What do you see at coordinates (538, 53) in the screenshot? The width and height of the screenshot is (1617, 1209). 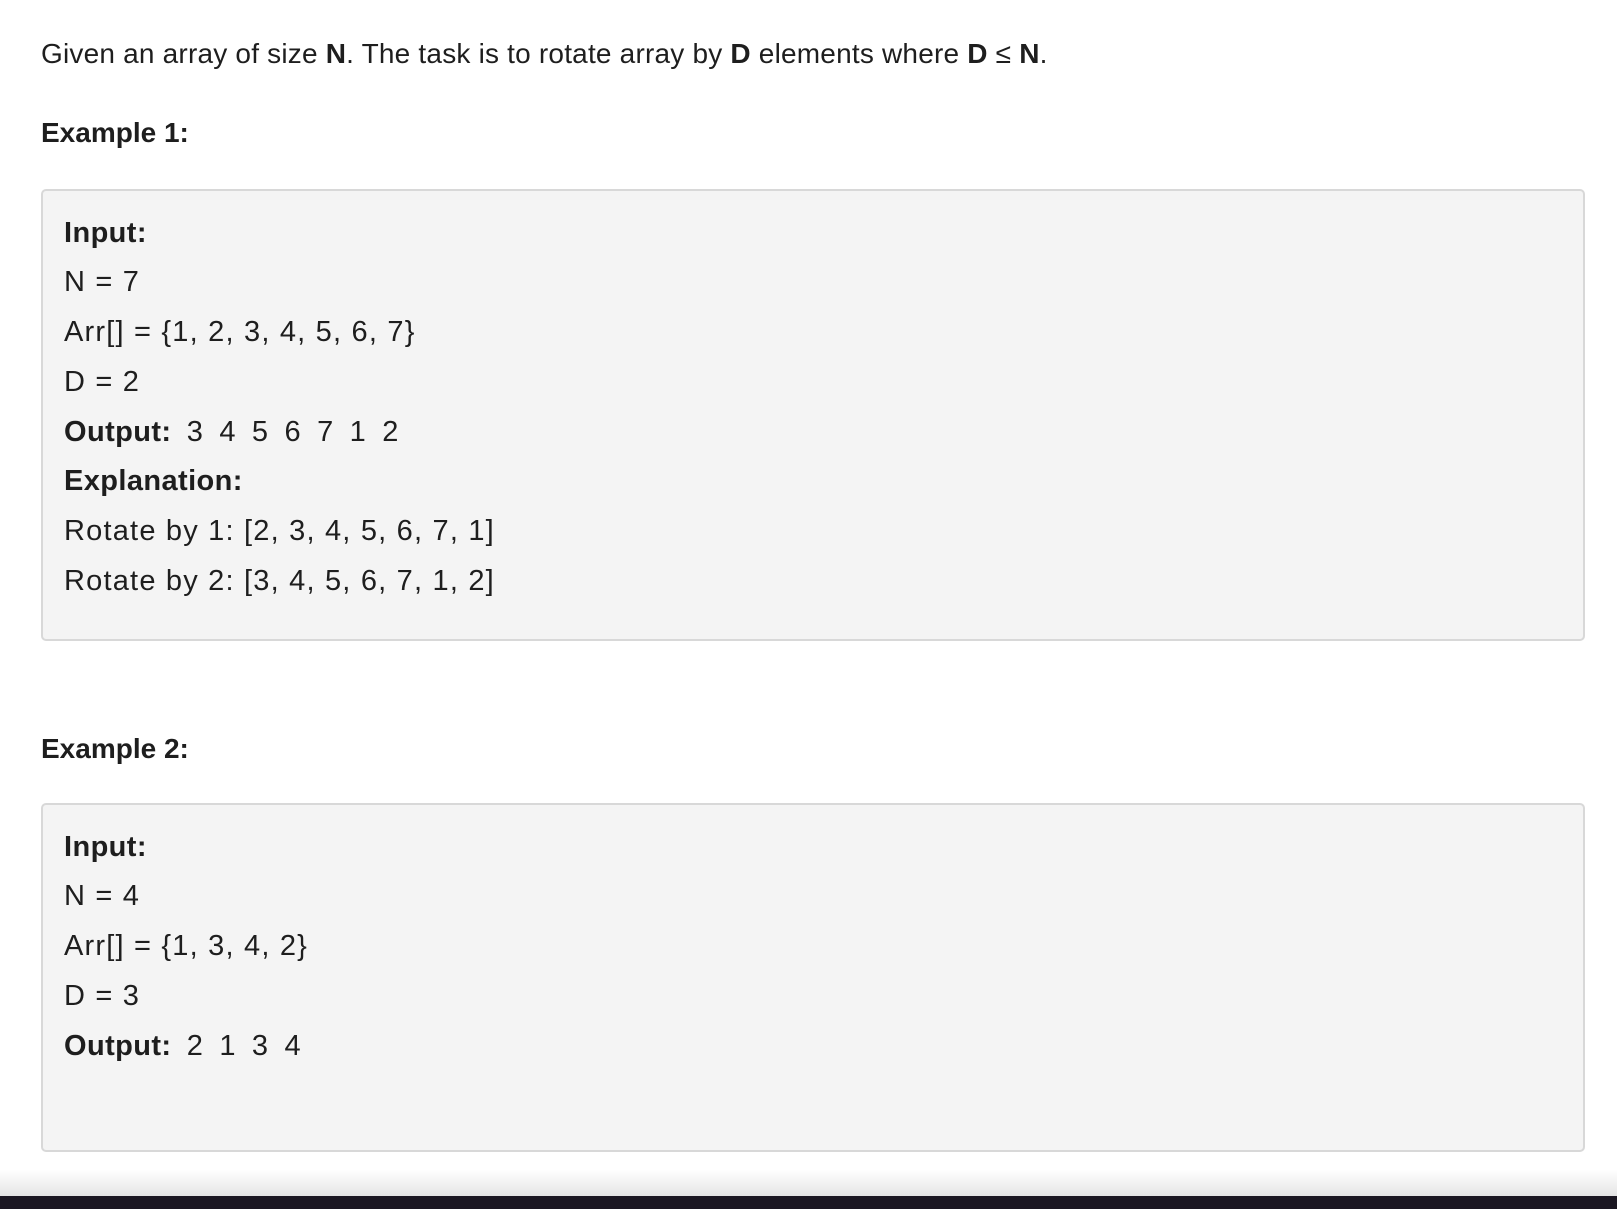 I see `statement-text: . The task is to rotate array by` at bounding box center [538, 53].